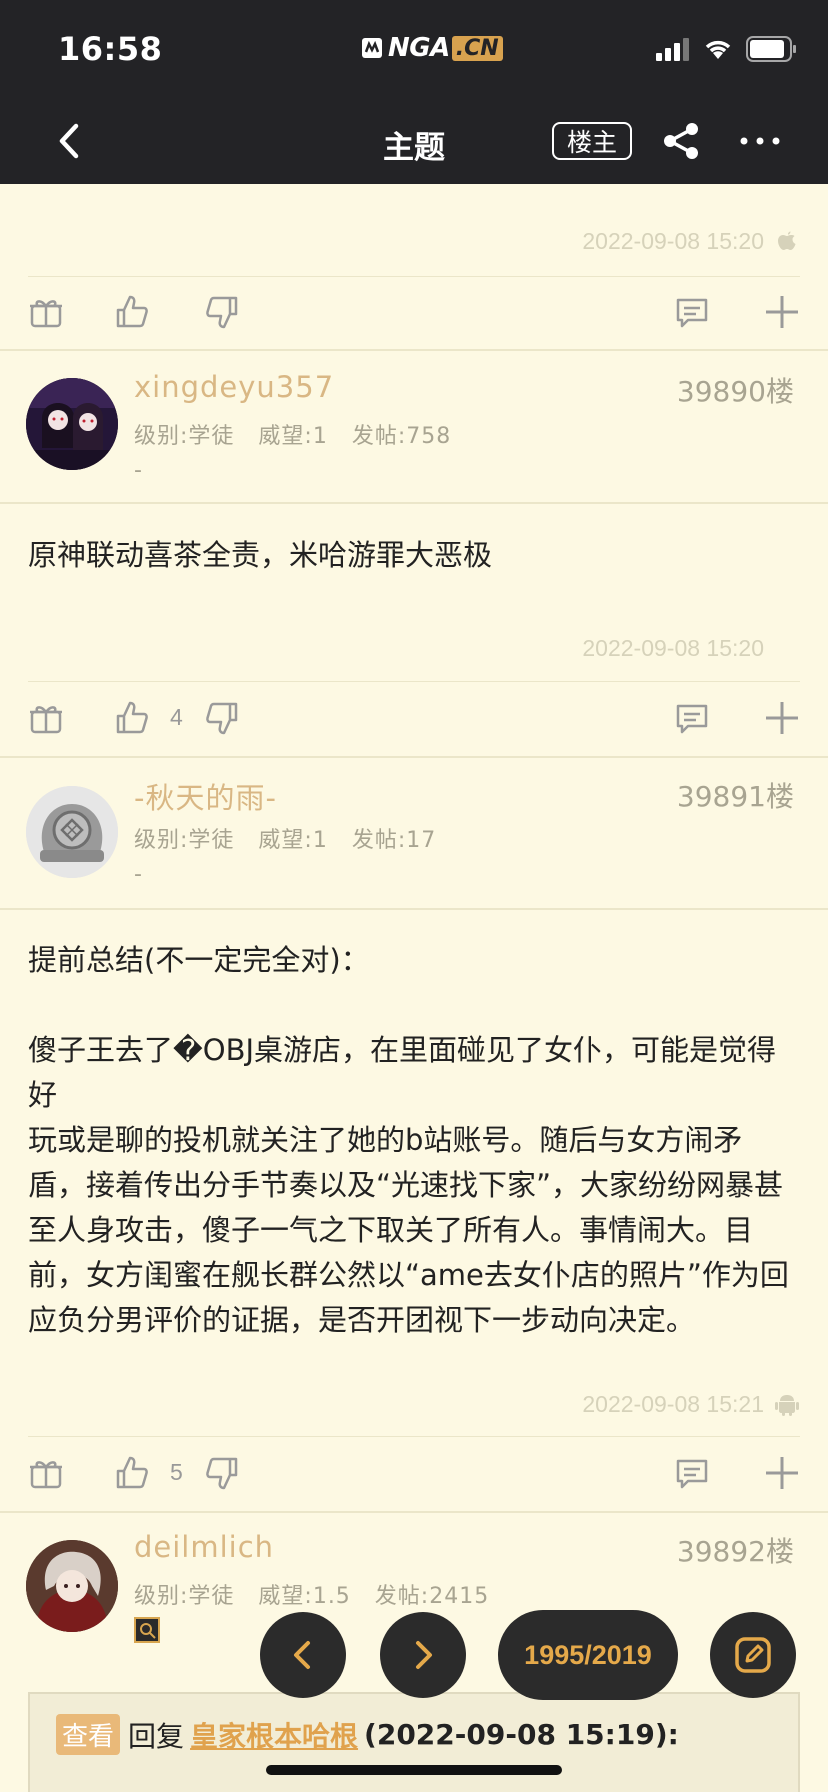 The width and height of the screenshot is (828, 1792). What do you see at coordinates (414, 312) in the screenshot?
I see `post-actions` at bounding box center [414, 312].